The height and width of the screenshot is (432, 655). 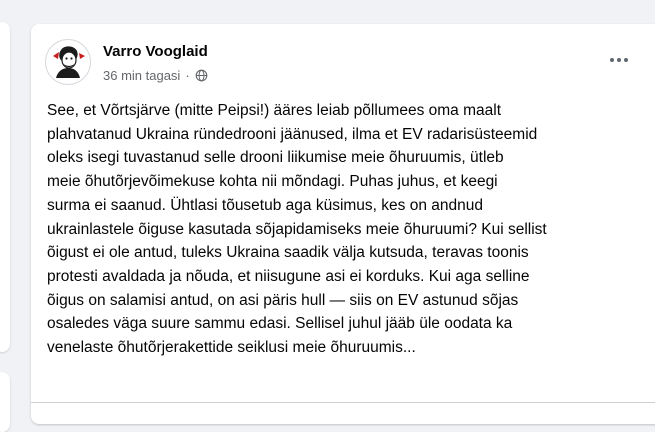 I want to click on post-timestamp: 36 min tagasi, so click(x=141, y=75).